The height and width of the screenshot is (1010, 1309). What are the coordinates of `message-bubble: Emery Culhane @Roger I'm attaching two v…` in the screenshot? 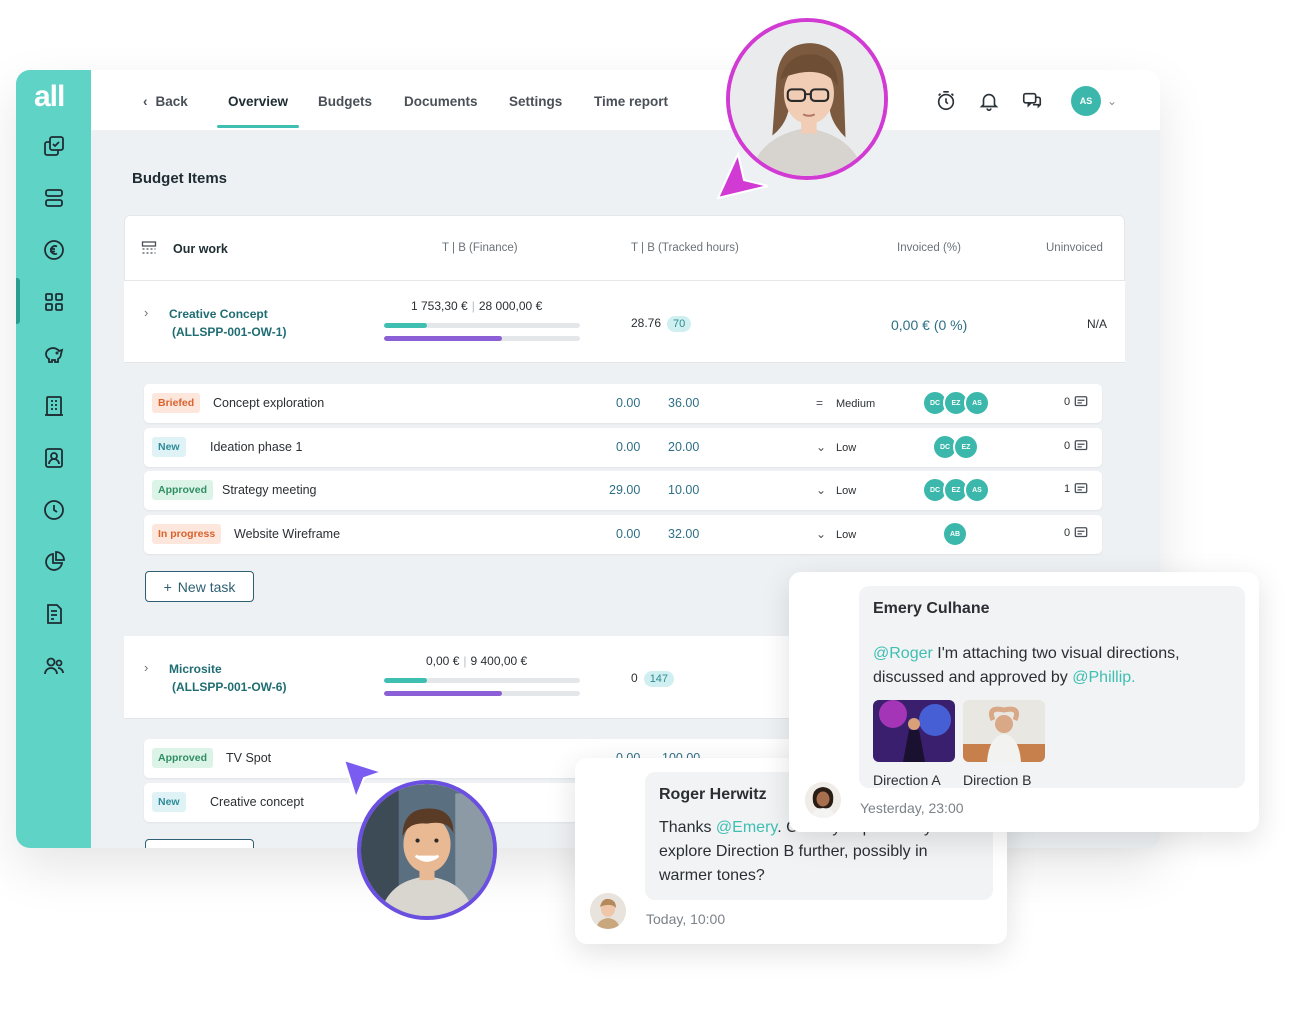 It's located at (1052, 687).